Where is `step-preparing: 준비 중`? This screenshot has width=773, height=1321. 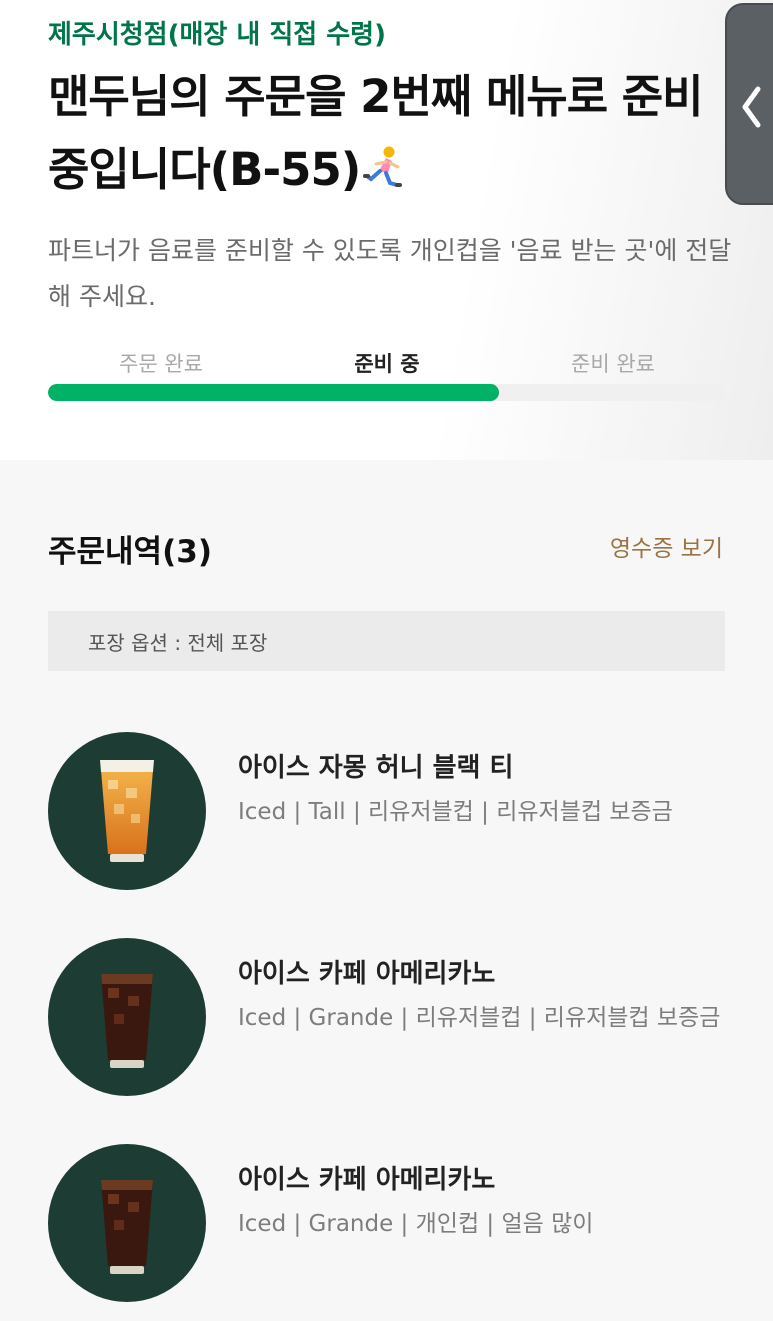
step-preparing: 준비 중 is located at coordinates (387, 364).